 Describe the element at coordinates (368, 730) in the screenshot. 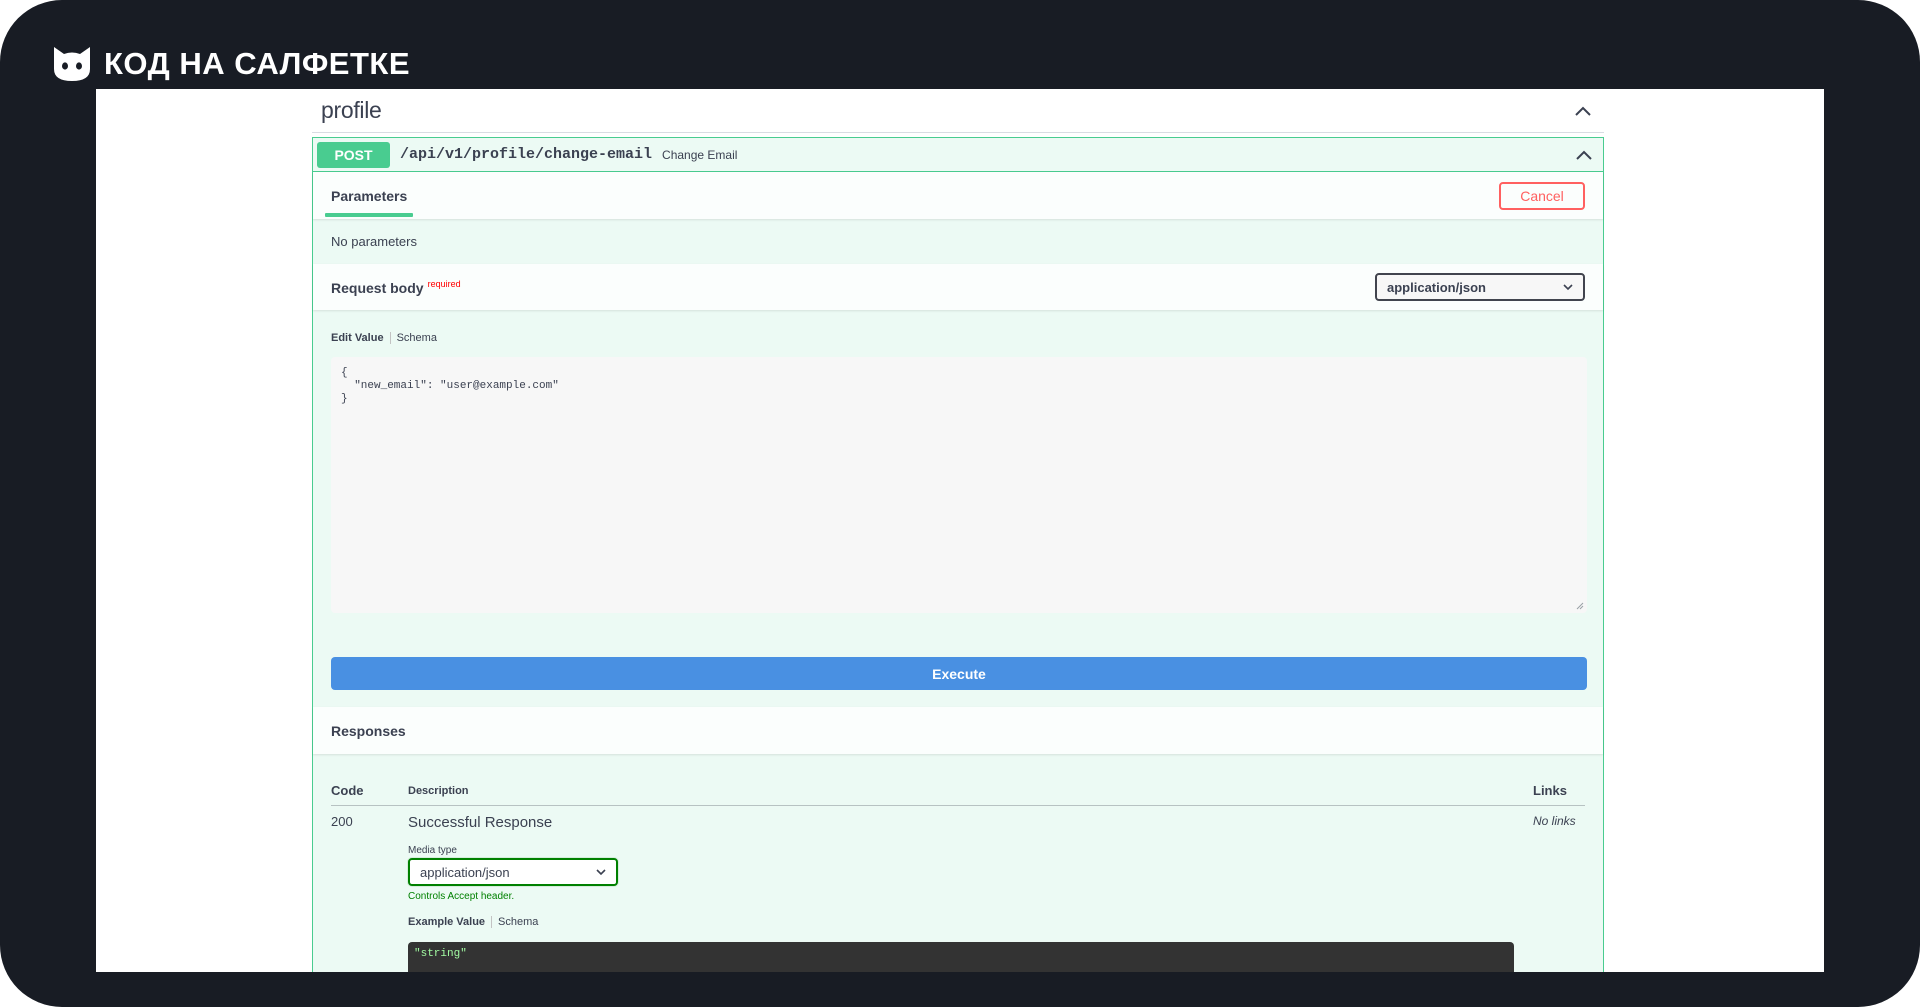

I see `responses-title: Responses` at that location.